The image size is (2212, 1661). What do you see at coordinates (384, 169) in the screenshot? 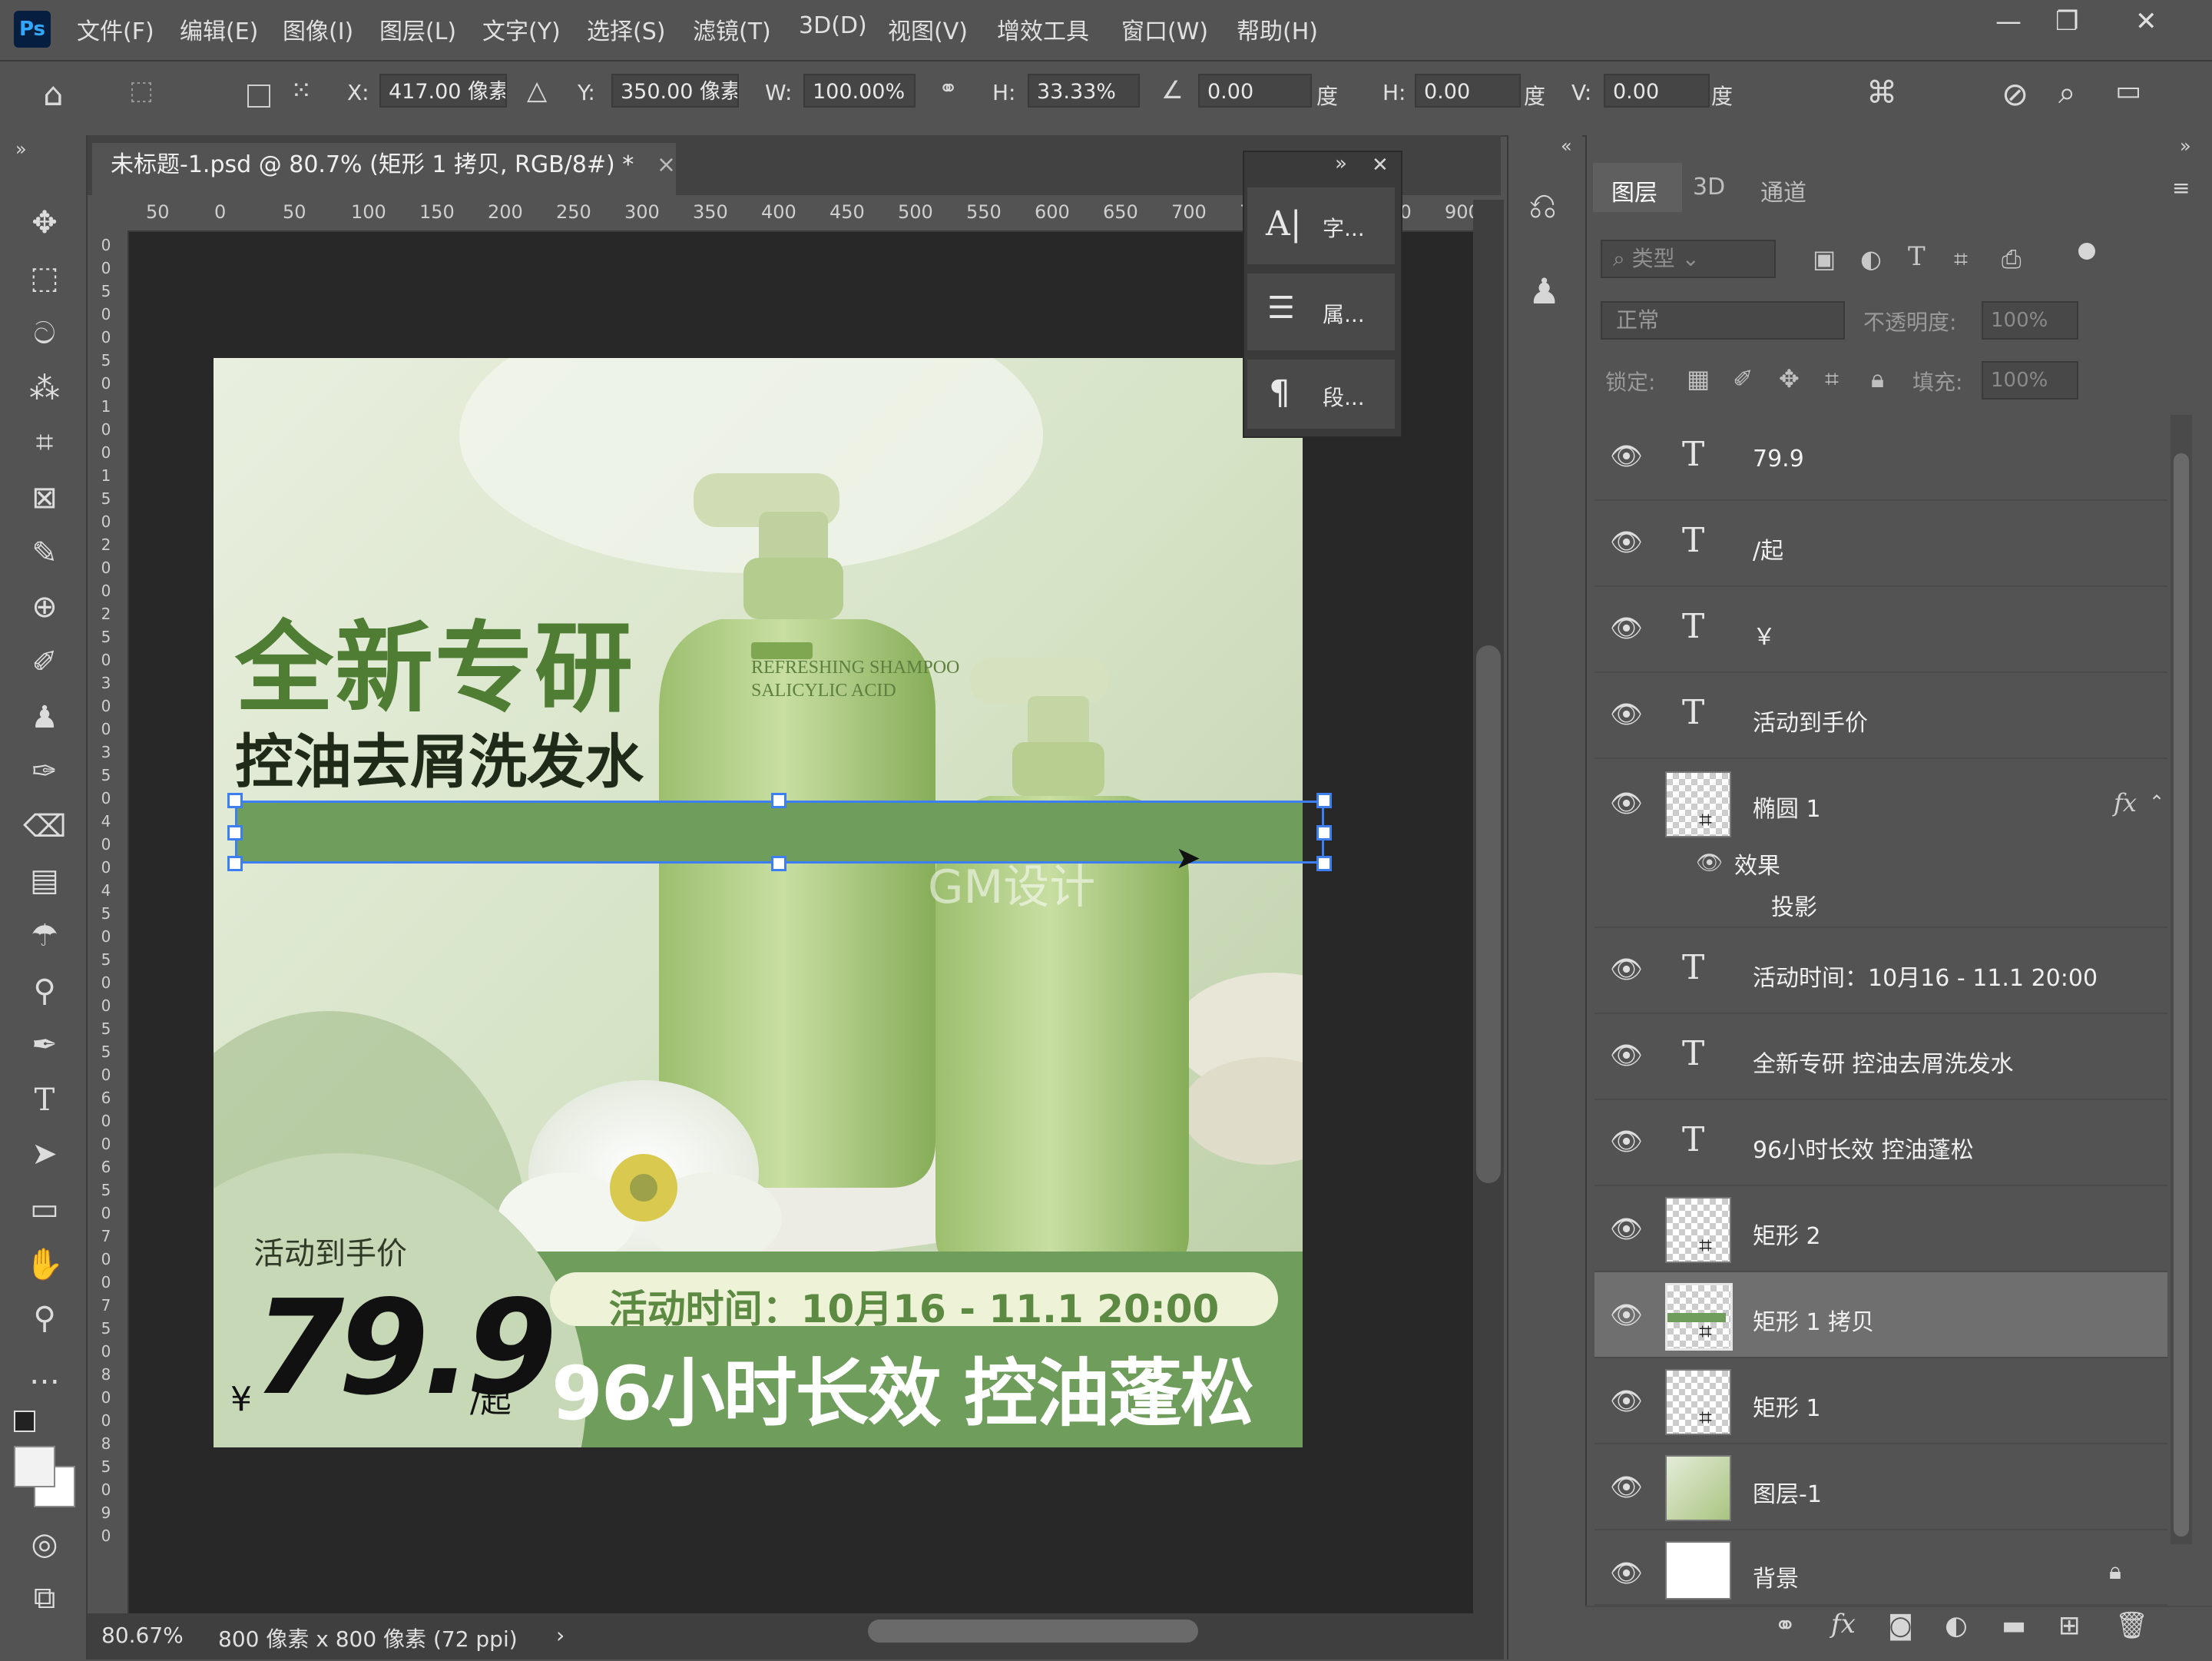
I see `document-tab: 未标题-1.psd @ 80.7% (矩形 1 拷贝, RGB/8#) * ×` at bounding box center [384, 169].